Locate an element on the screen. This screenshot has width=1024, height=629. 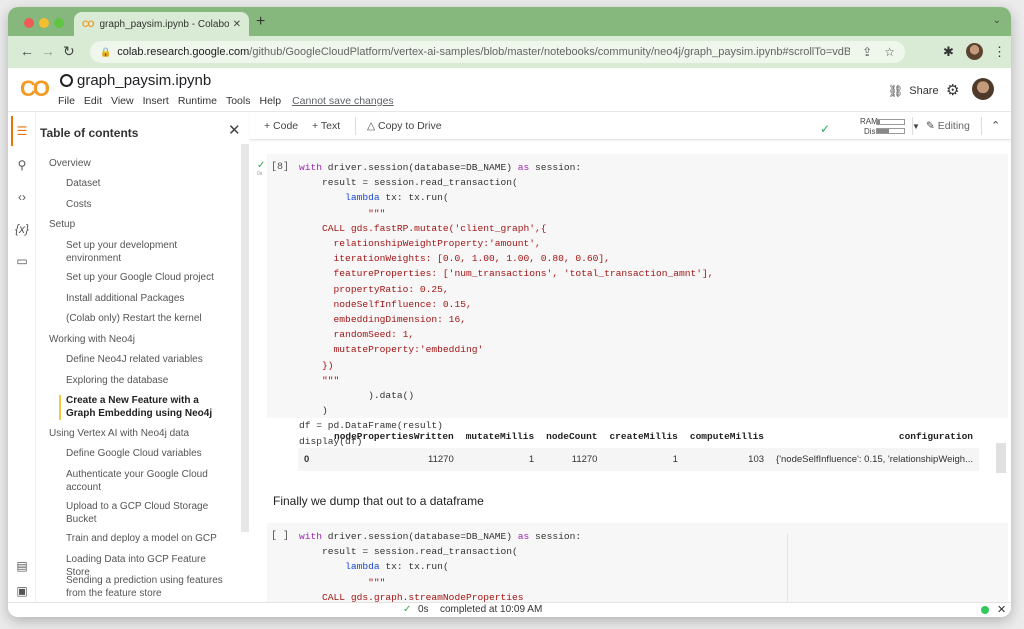
new-tab-button: + is located at coordinates (260, 22).